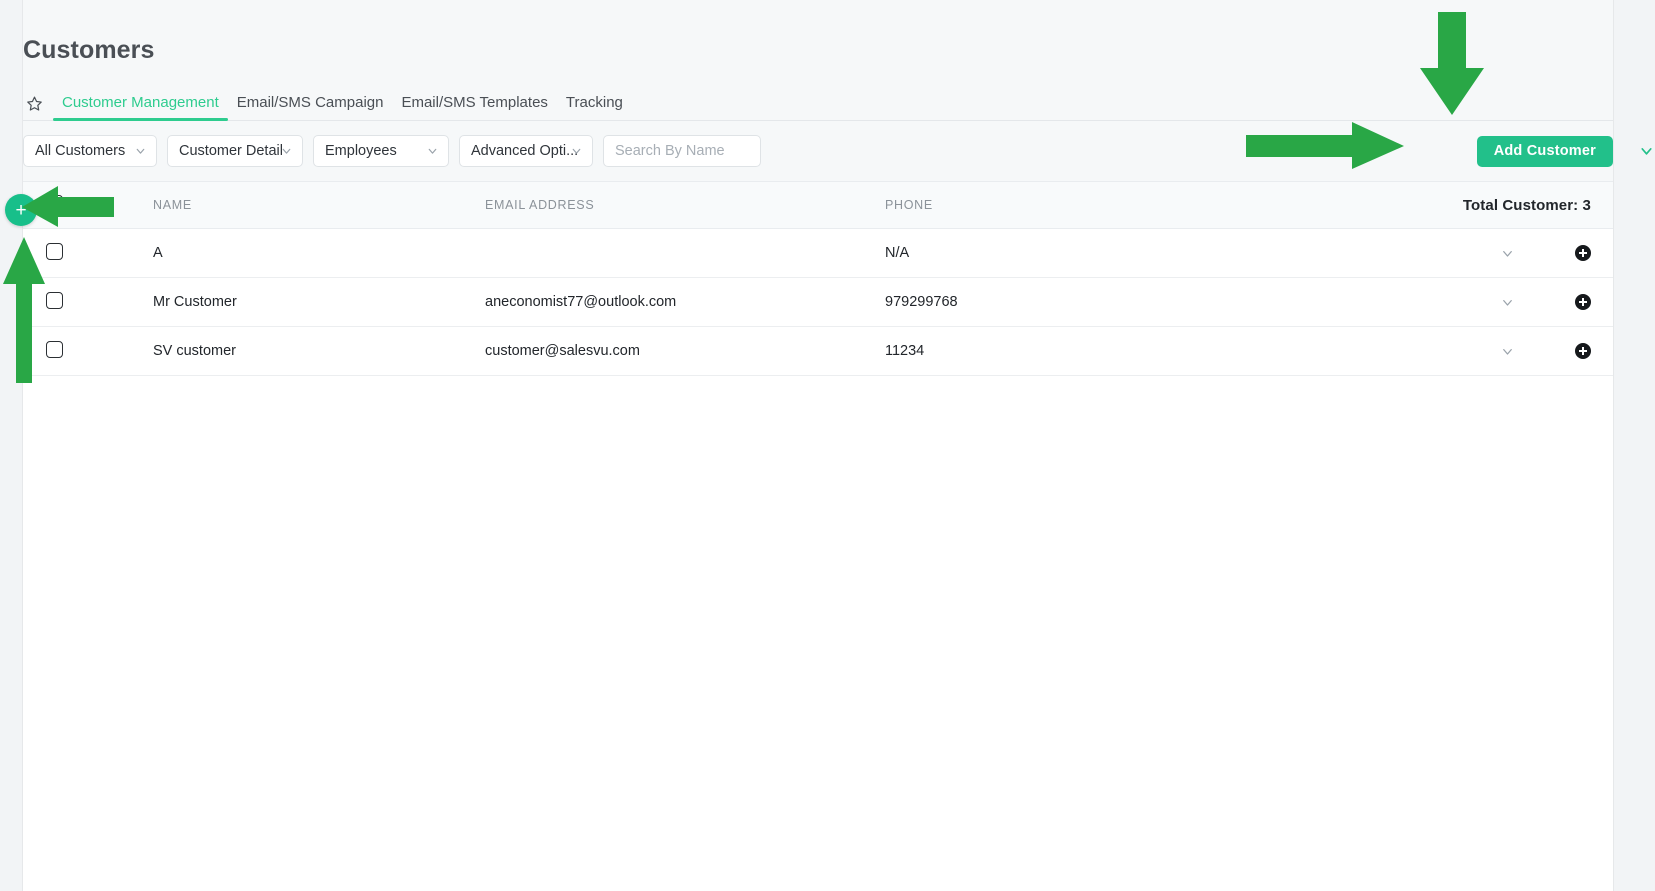  What do you see at coordinates (194, 351) in the screenshot?
I see `row-name: SV customer` at bounding box center [194, 351].